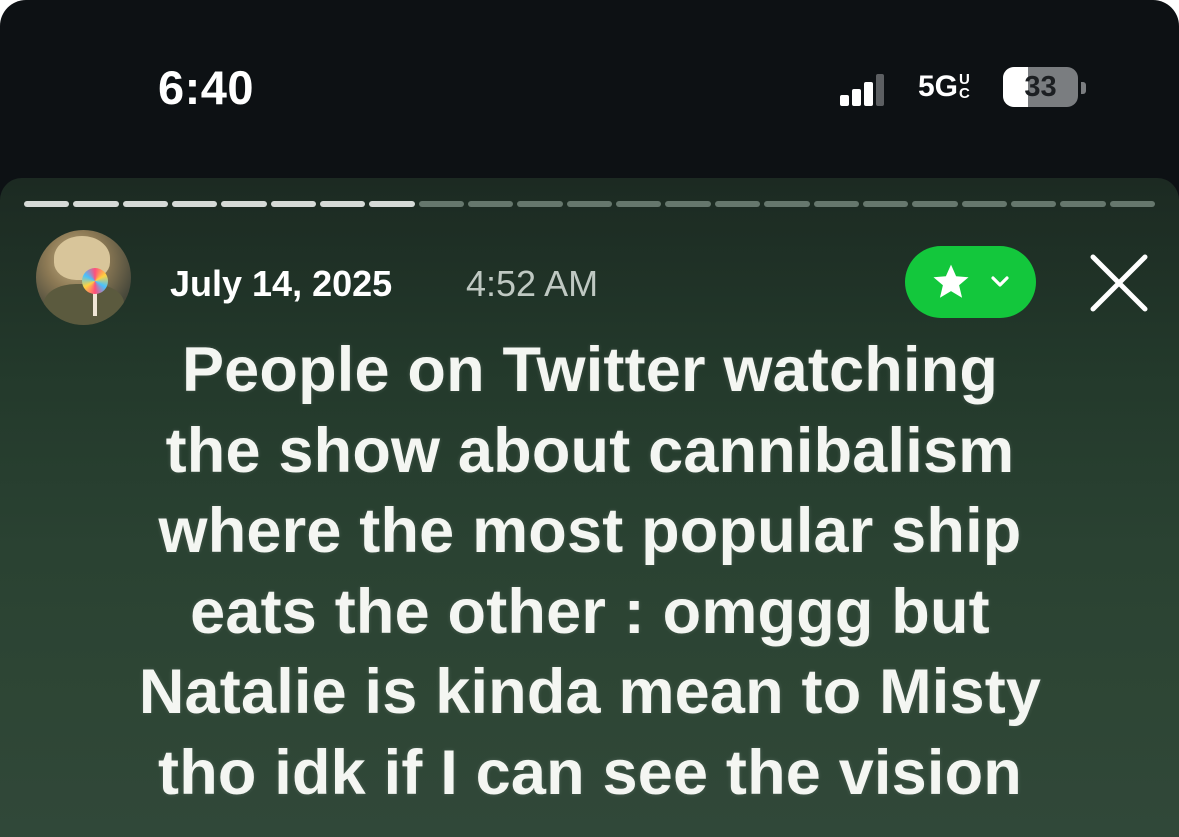 Image resolution: width=1179 pixels, height=837 pixels. What do you see at coordinates (532, 283) in the screenshot?
I see `story-time: 4:52 AM` at bounding box center [532, 283].